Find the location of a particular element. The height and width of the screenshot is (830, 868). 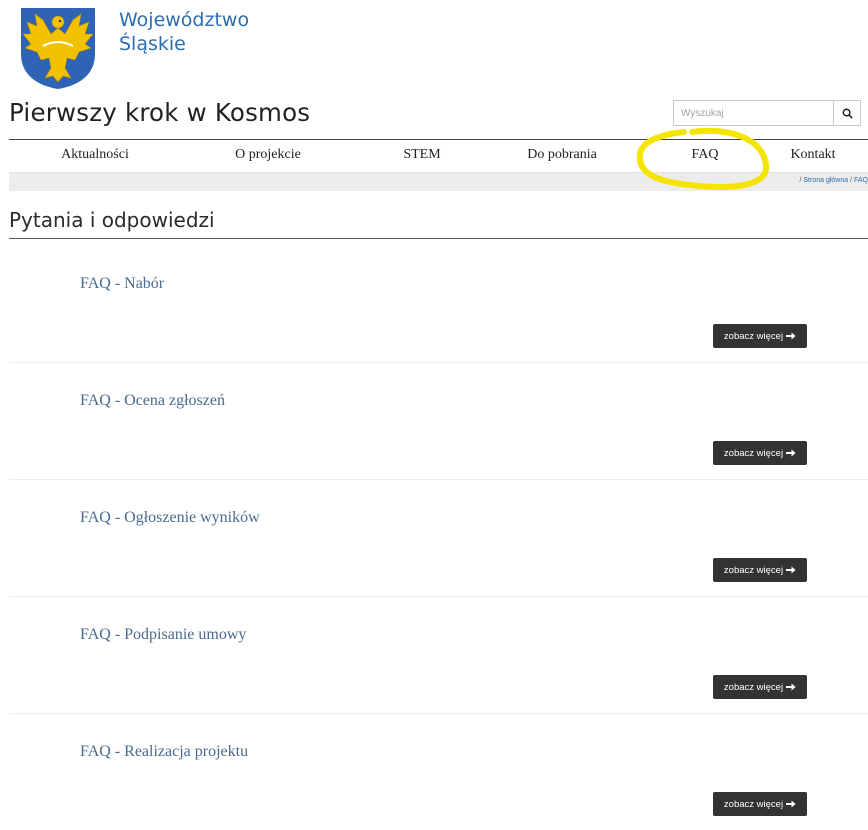

brand-name: Województwo Śląskie is located at coordinates (184, 32).